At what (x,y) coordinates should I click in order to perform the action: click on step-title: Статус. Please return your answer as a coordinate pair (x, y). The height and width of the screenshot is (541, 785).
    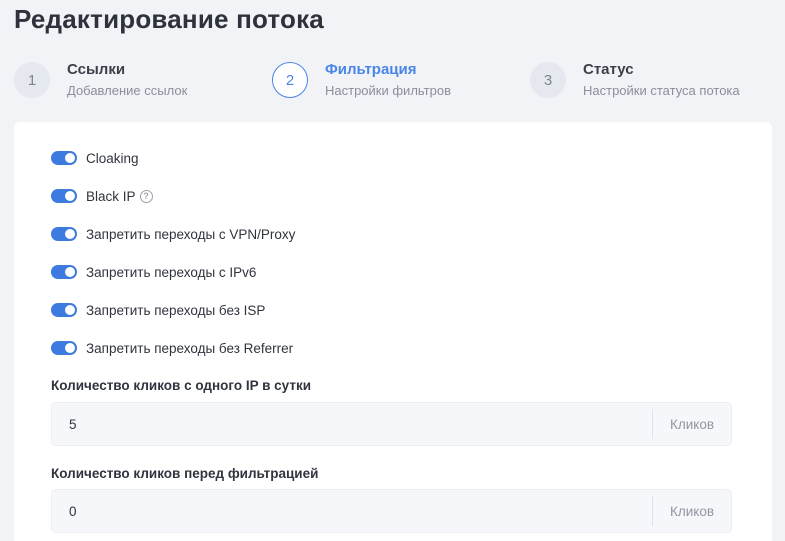
    Looking at the image, I should click on (608, 69).